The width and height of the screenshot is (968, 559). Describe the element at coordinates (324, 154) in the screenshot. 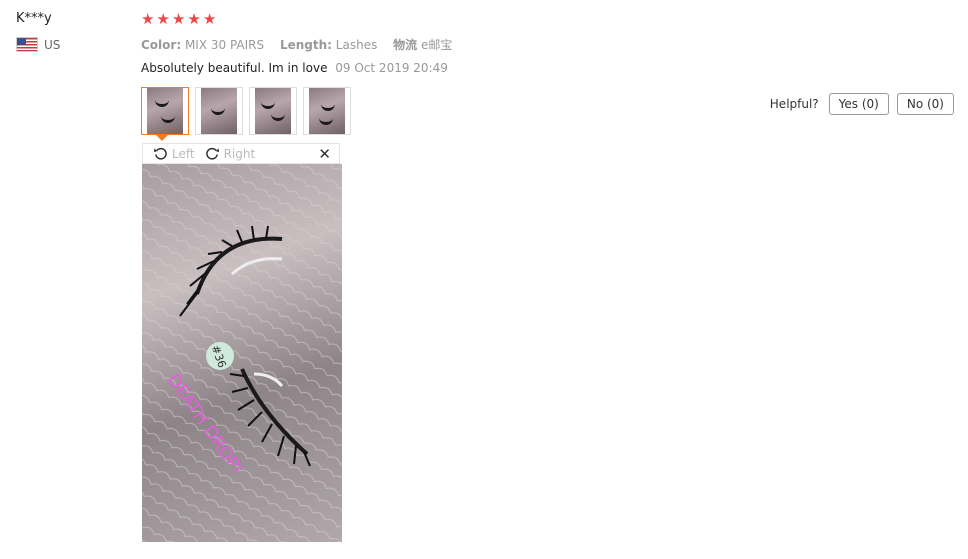

I see `close-icon: ✕` at that location.